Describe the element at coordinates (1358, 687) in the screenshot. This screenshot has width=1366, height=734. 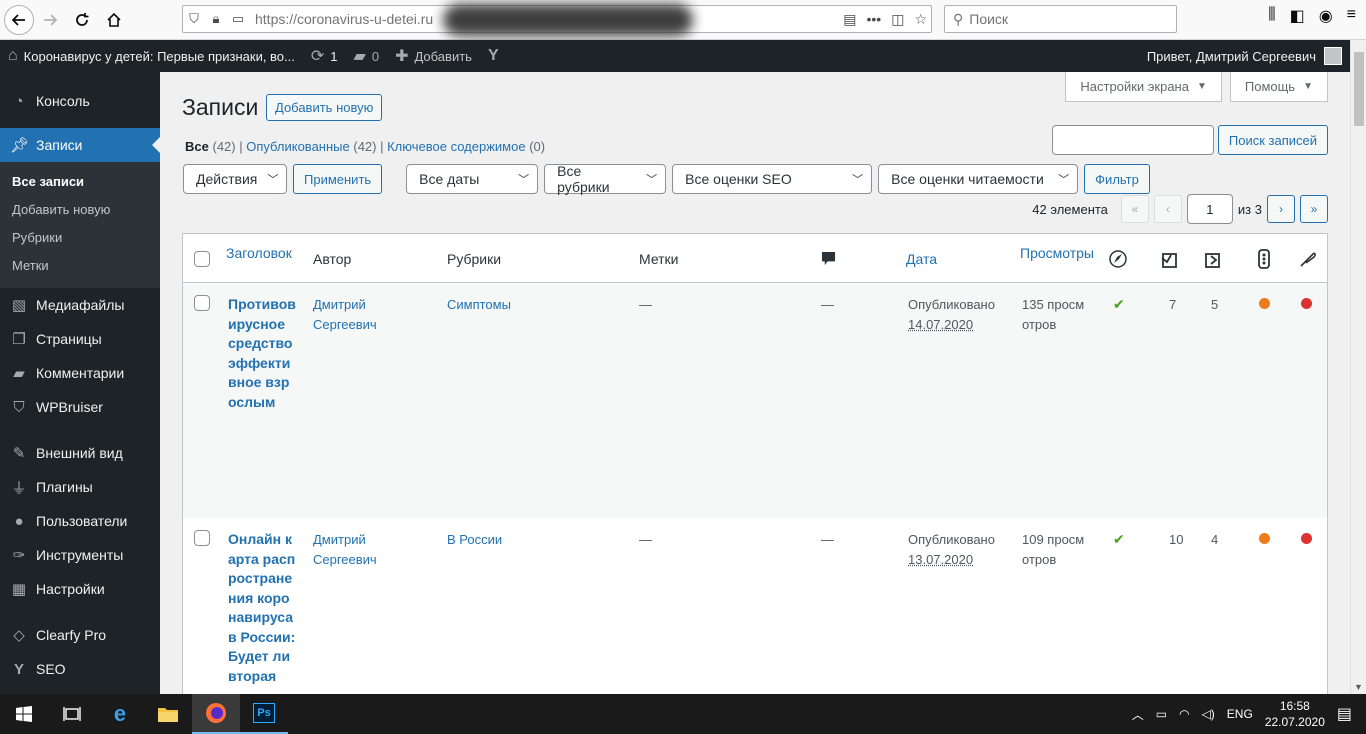
I see `scroll-down-icon: ▼` at that location.